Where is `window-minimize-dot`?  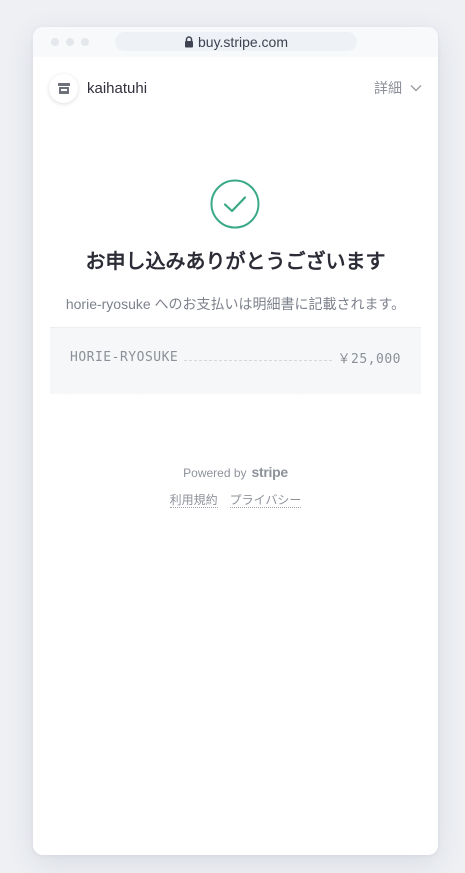
window-minimize-dot is located at coordinates (70, 42).